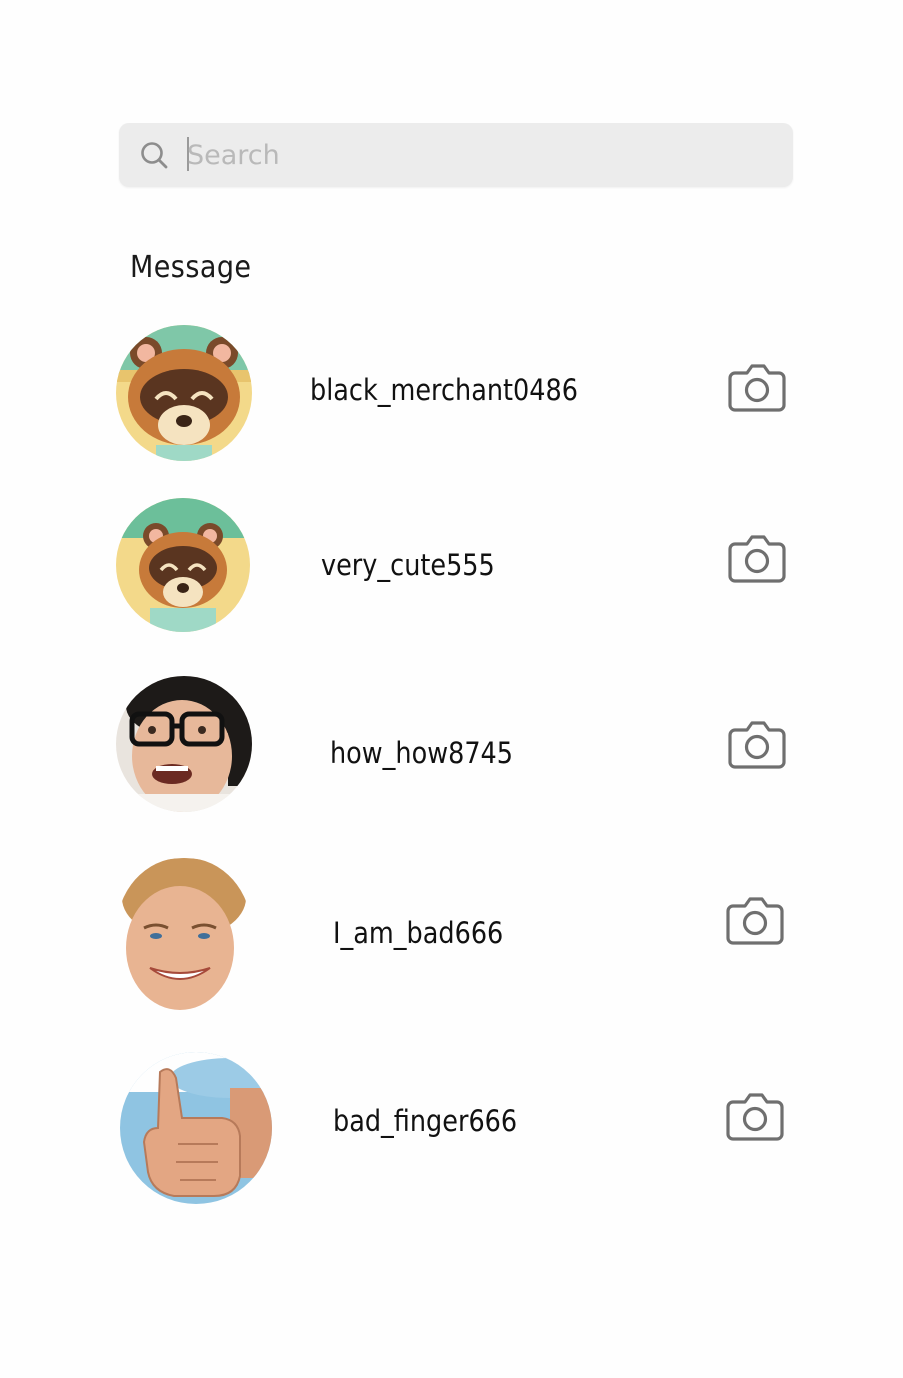 The width and height of the screenshot is (903, 1378). What do you see at coordinates (196, 1128) in the screenshot?
I see `thumbs-up-hand-avatar` at bounding box center [196, 1128].